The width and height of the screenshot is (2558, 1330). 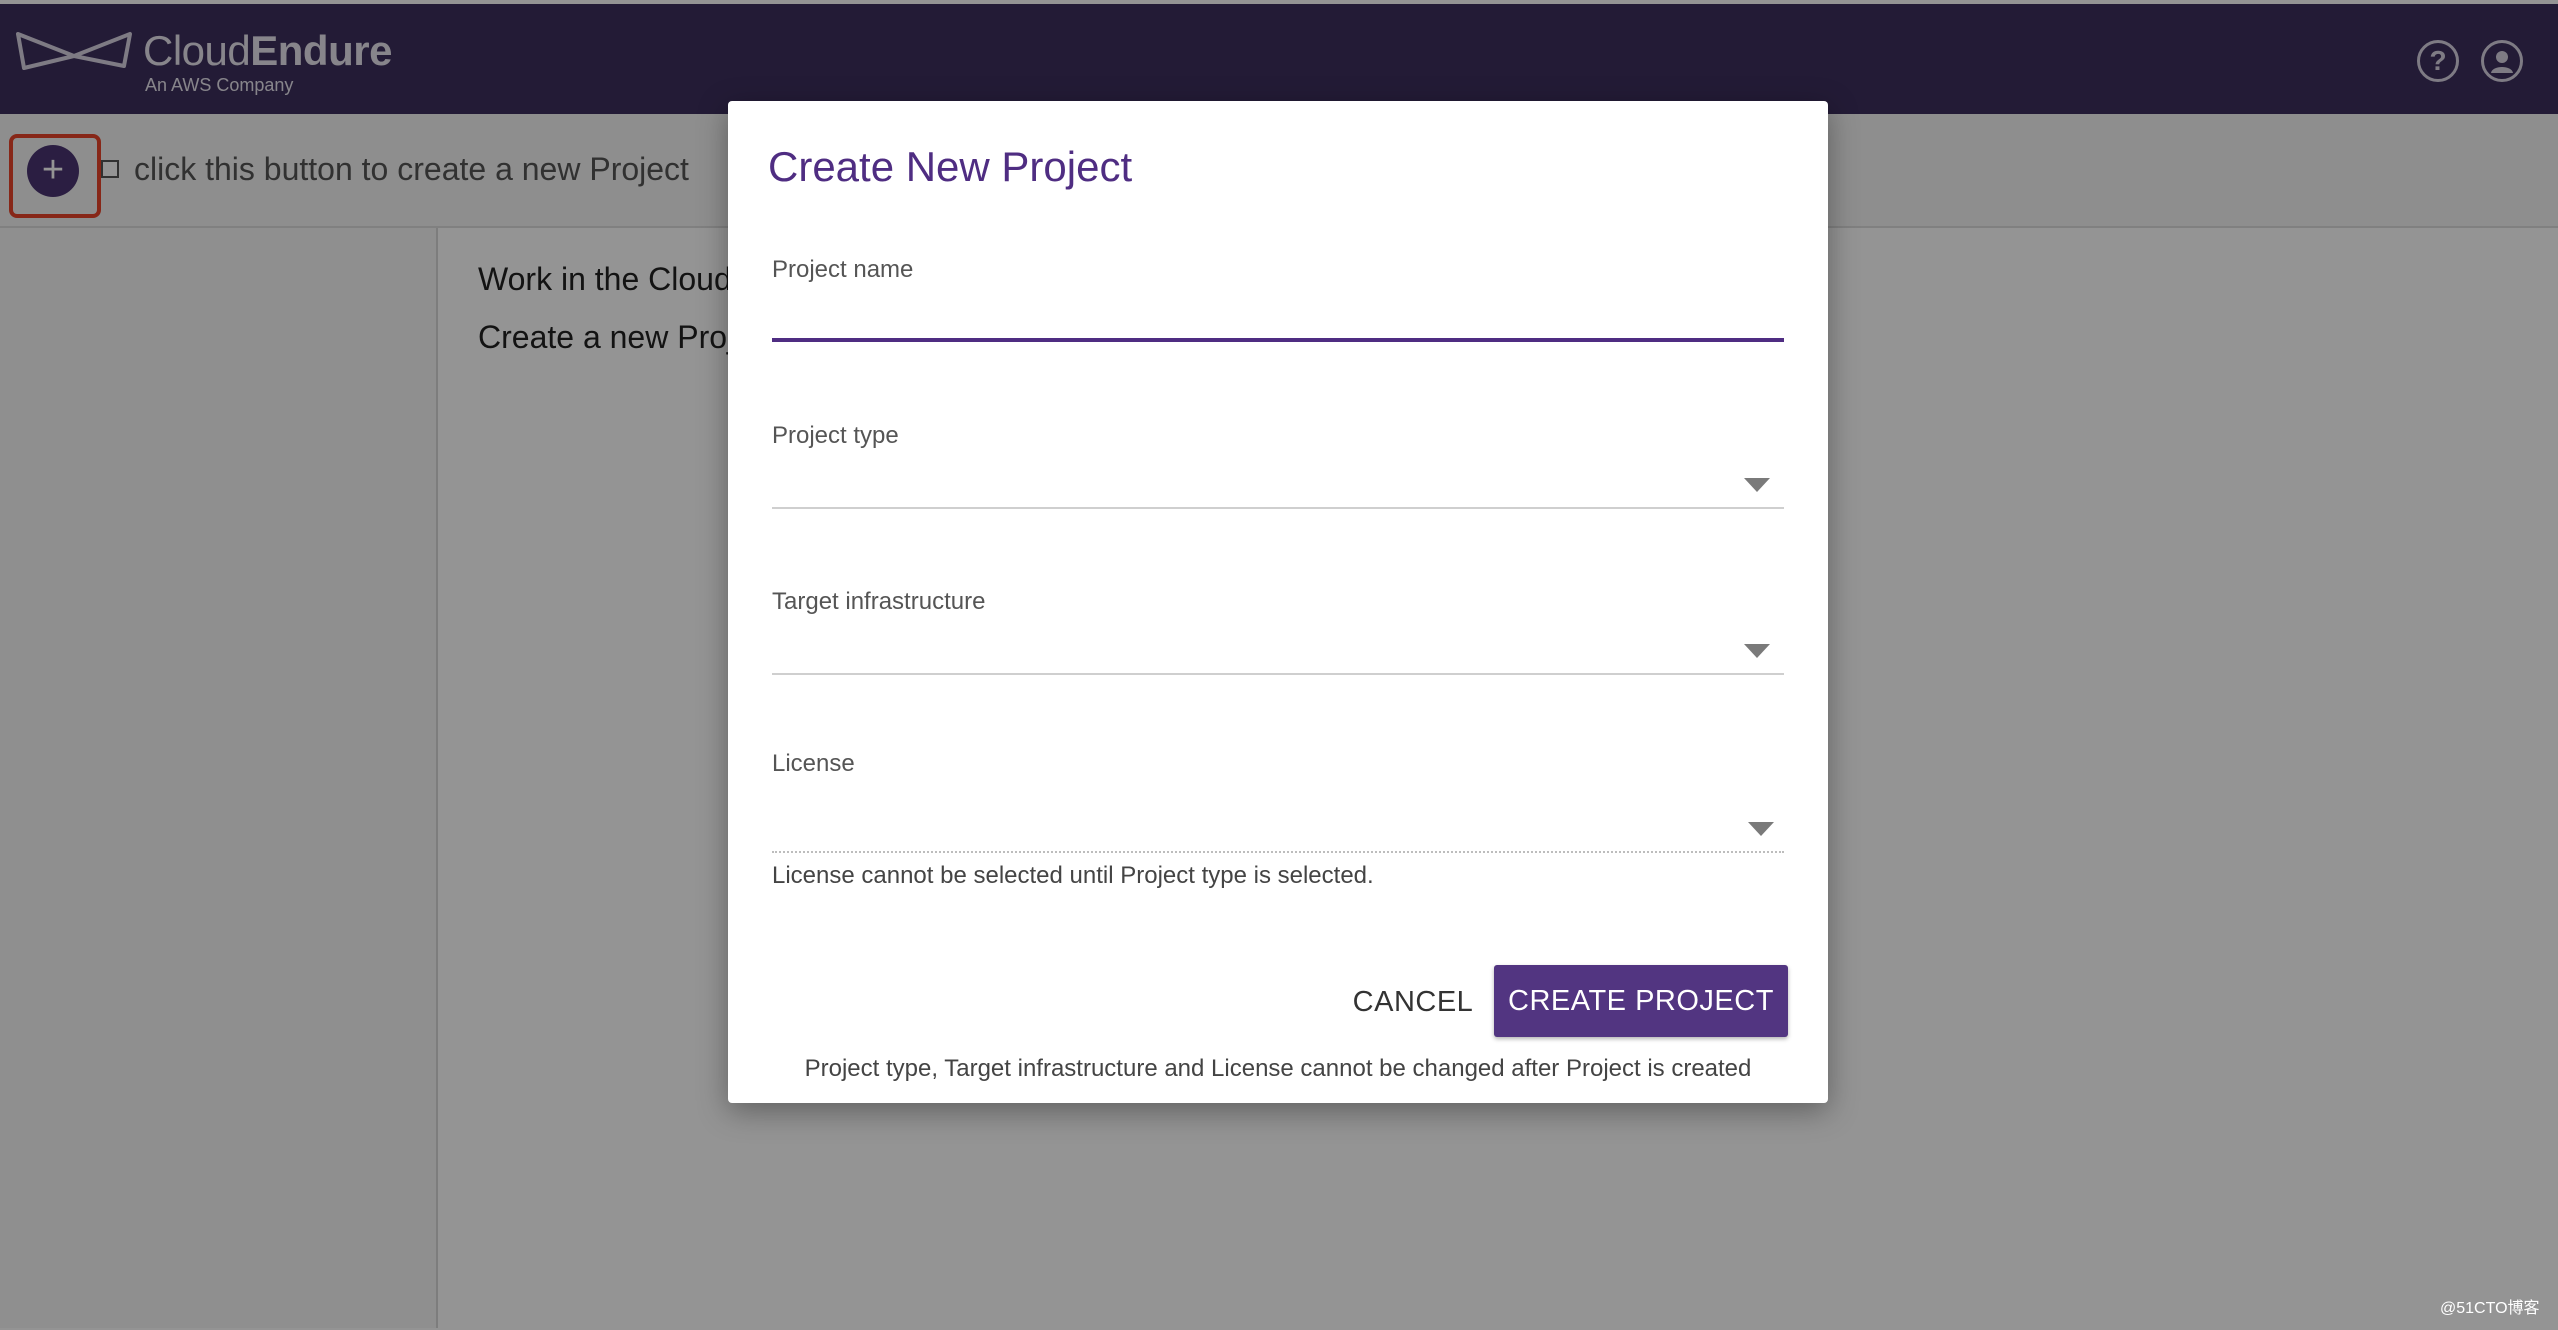 I want to click on project-name-label: Project name, so click(x=843, y=269).